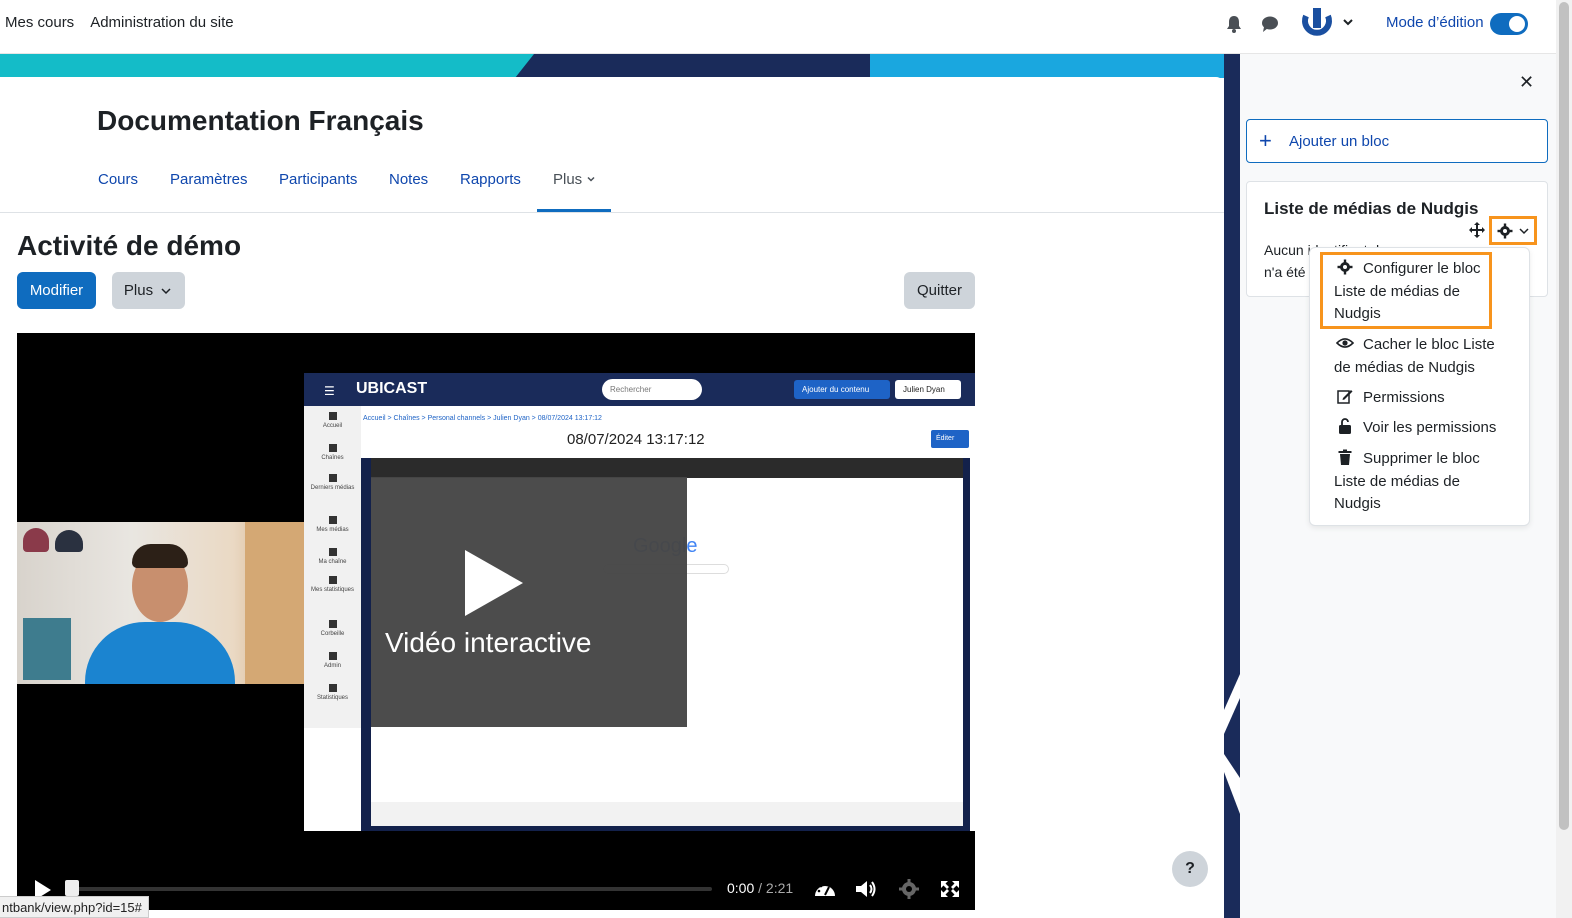 Image resolution: width=1572 pixels, height=918 pixels. What do you see at coordinates (392, 889) in the screenshot?
I see `progress-bar` at bounding box center [392, 889].